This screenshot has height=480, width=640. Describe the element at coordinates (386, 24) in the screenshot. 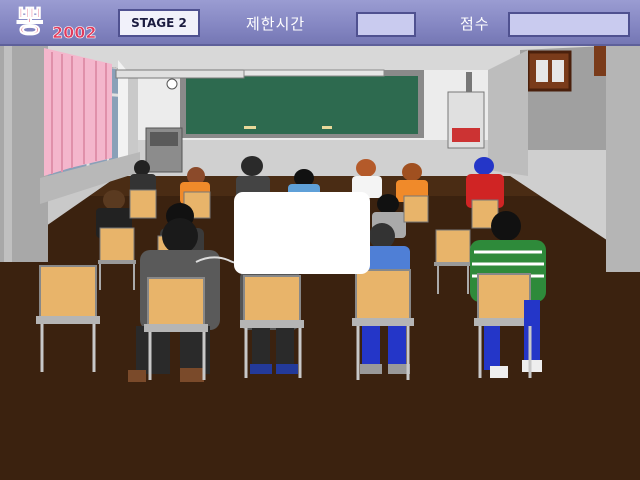

I see `time-limit-field` at that location.